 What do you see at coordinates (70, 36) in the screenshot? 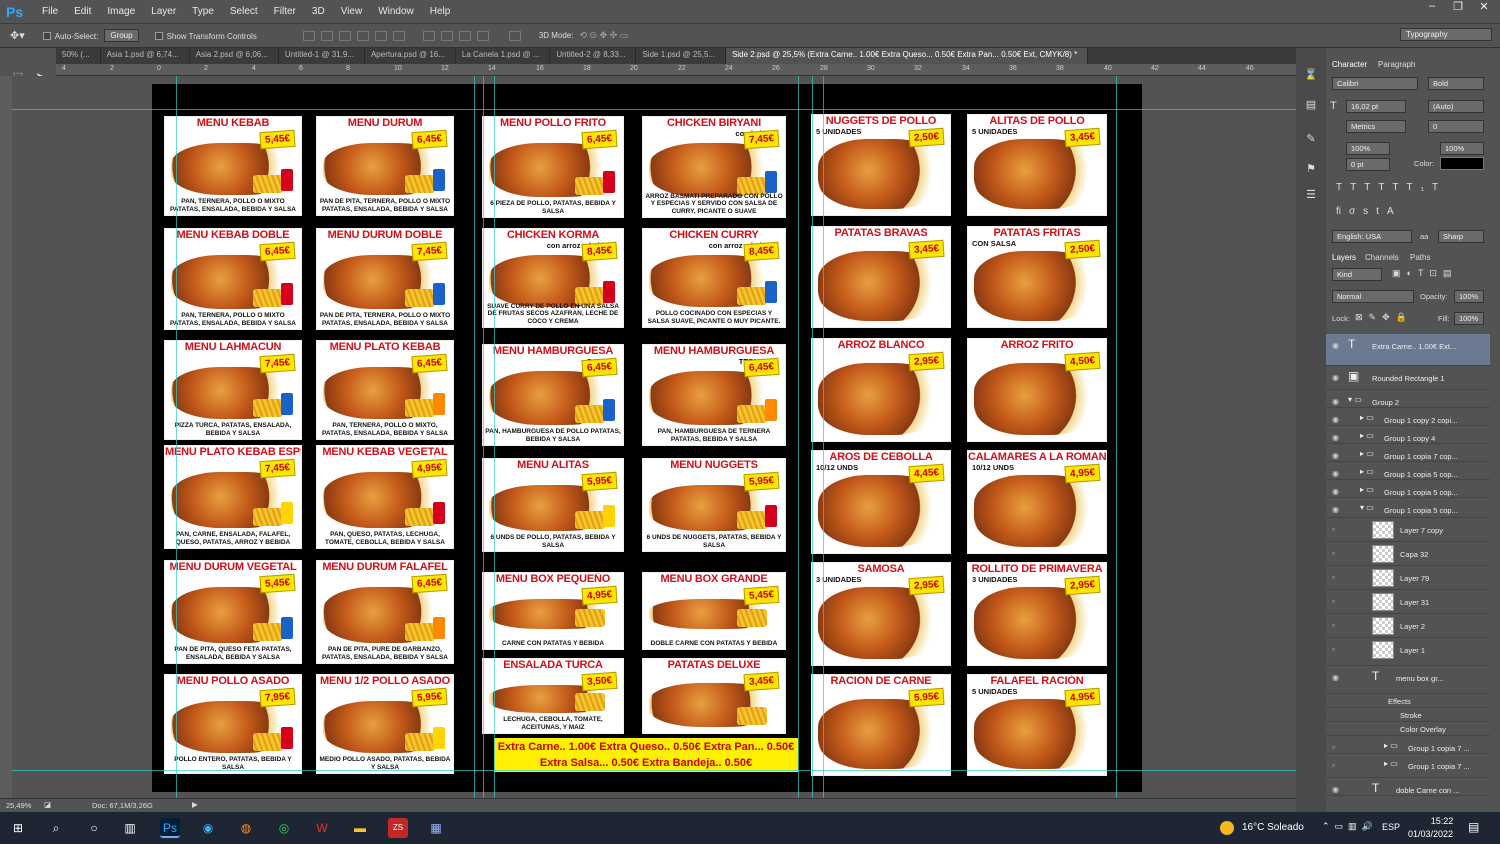
I see `auto-select-toggle: Auto-Select:` at bounding box center [70, 36].